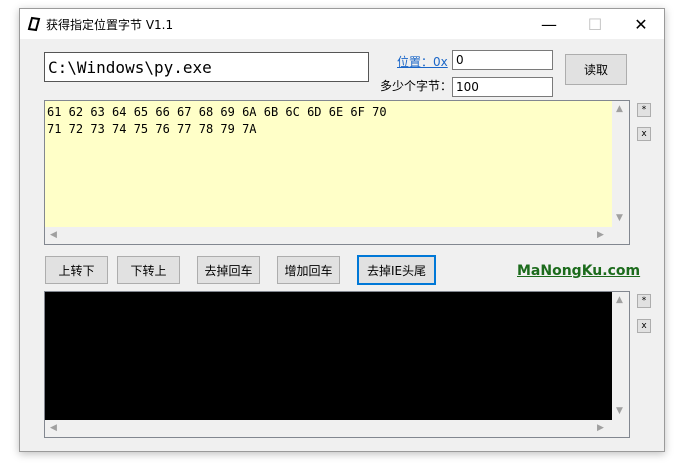 This screenshot has height=464, width=677. What do you see at coordinates (549, 24) in the screenshot?
I see `minimize-button: —` at bounding box center [549, 24].